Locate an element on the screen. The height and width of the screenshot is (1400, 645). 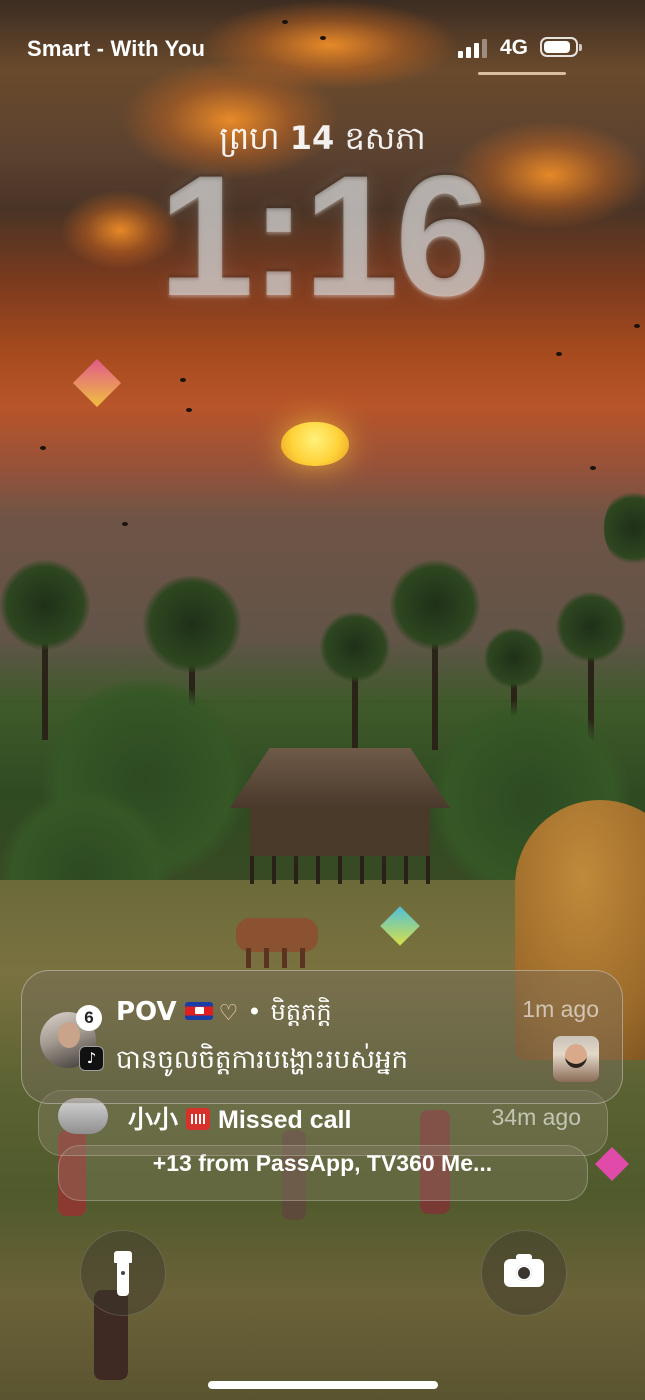
sender-name: POV is located at coordinates (146, 1012).